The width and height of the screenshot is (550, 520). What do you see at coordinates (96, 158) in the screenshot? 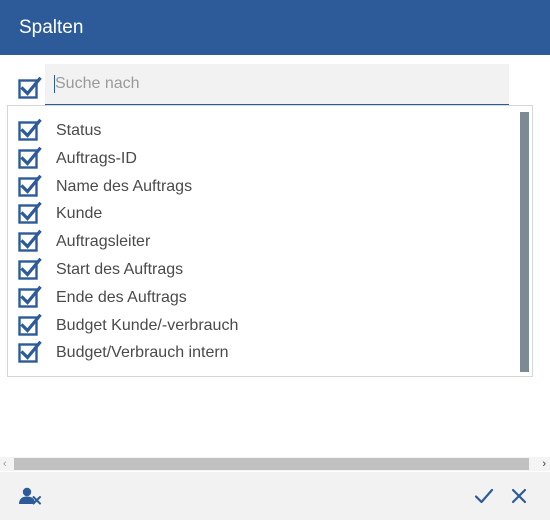
I see `column-label: Auftrags-ID` at bounding box center [96, 158].